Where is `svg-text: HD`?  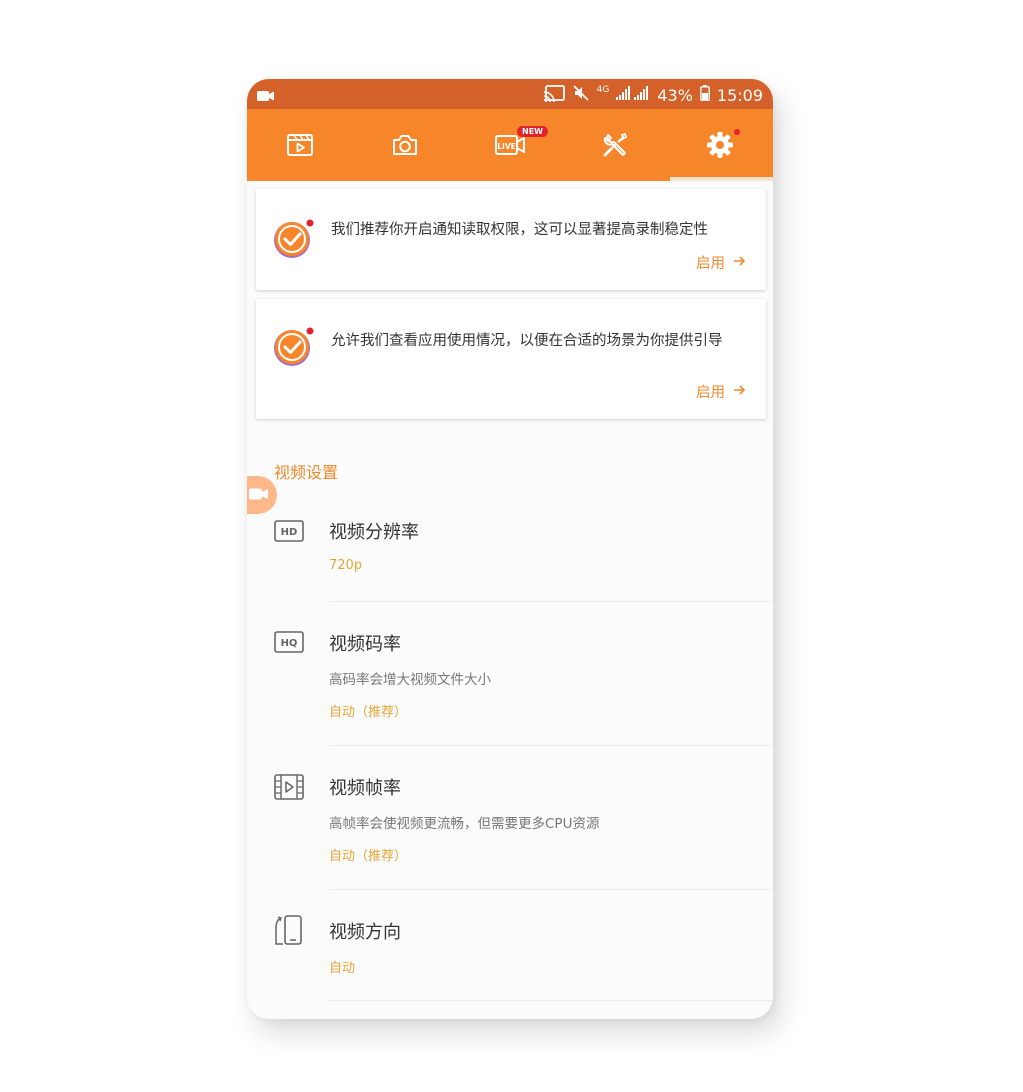
svg-text: HD is located at coordinates (289, 532).